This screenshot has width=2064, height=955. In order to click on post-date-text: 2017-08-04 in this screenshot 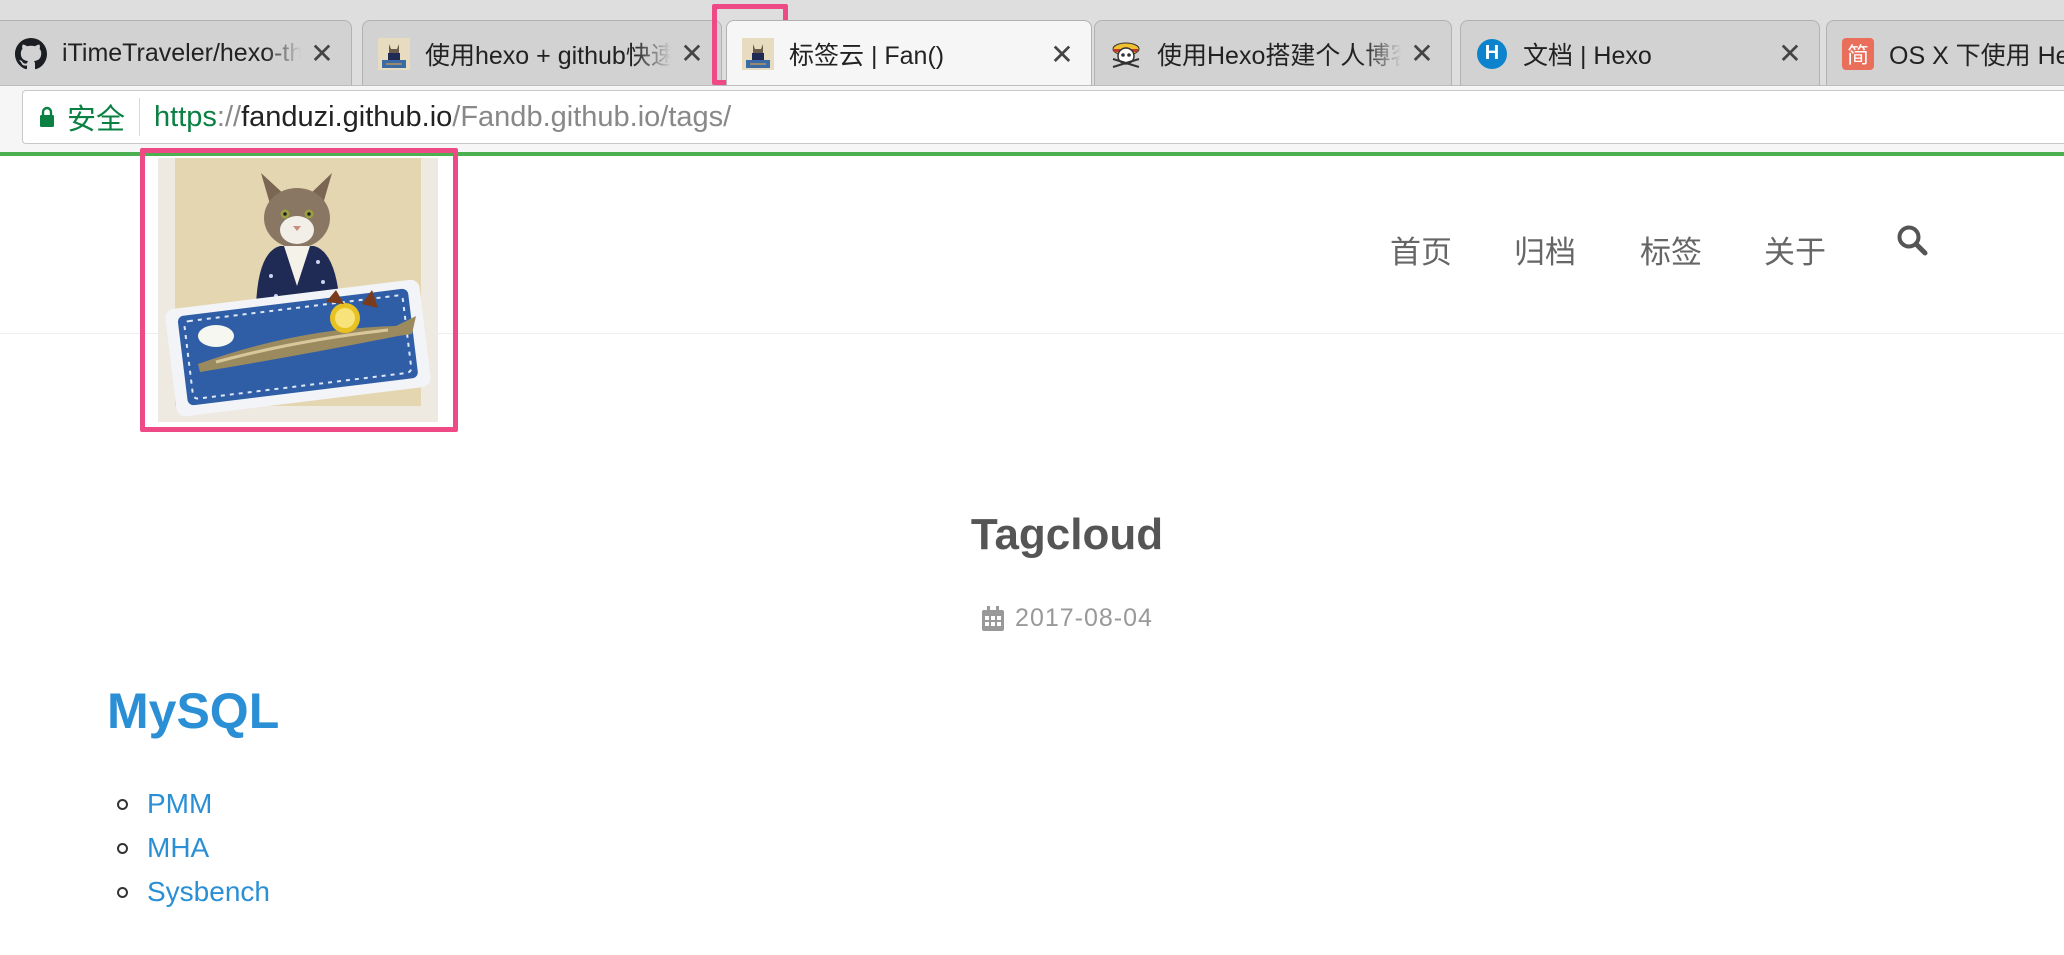, I will do `click(1084, 618)`.